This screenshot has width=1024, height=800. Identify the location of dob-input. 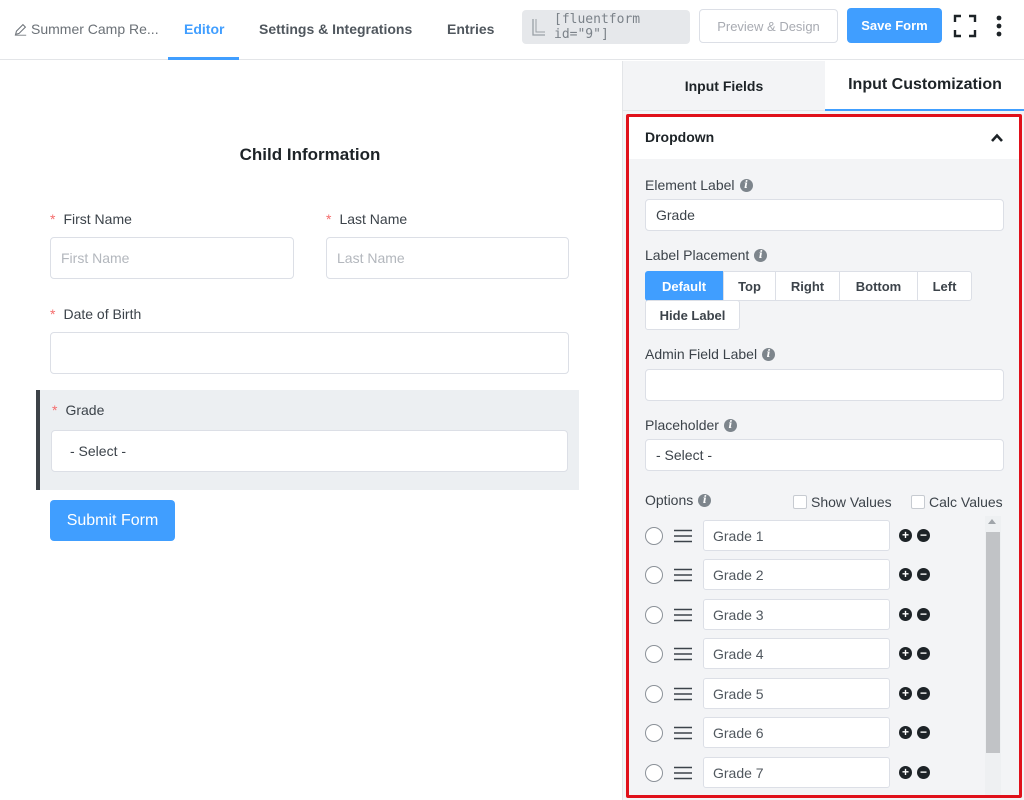
(309, 353).